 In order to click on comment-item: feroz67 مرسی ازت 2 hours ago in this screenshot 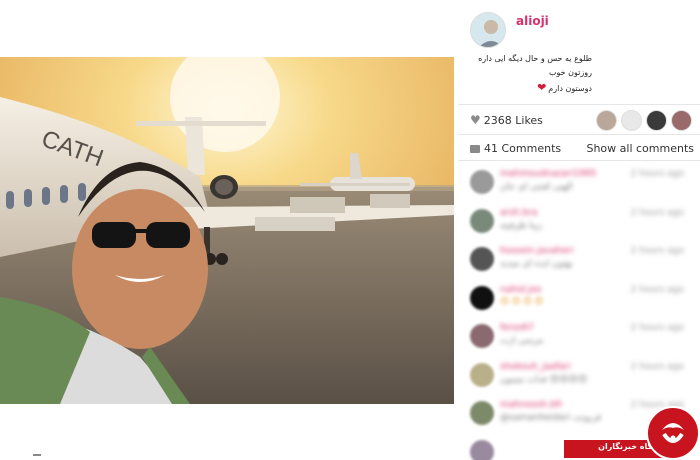, I will do `click(579, 340)`.